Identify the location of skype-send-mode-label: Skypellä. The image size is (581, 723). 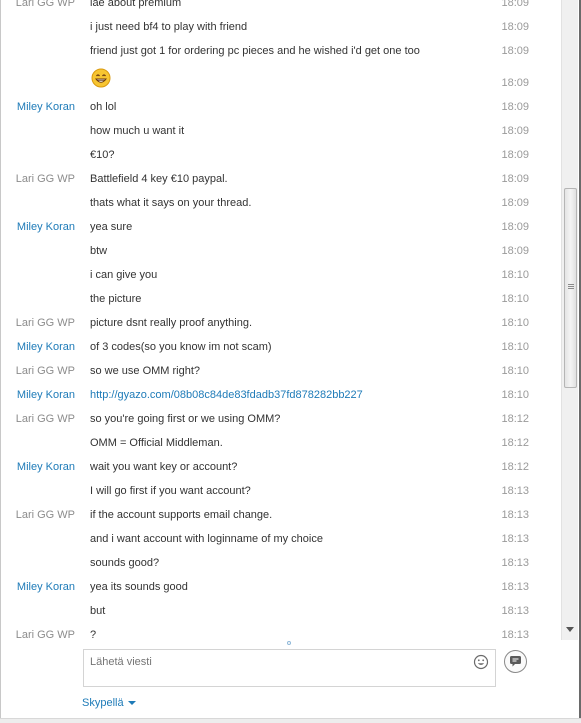
(103, 703).